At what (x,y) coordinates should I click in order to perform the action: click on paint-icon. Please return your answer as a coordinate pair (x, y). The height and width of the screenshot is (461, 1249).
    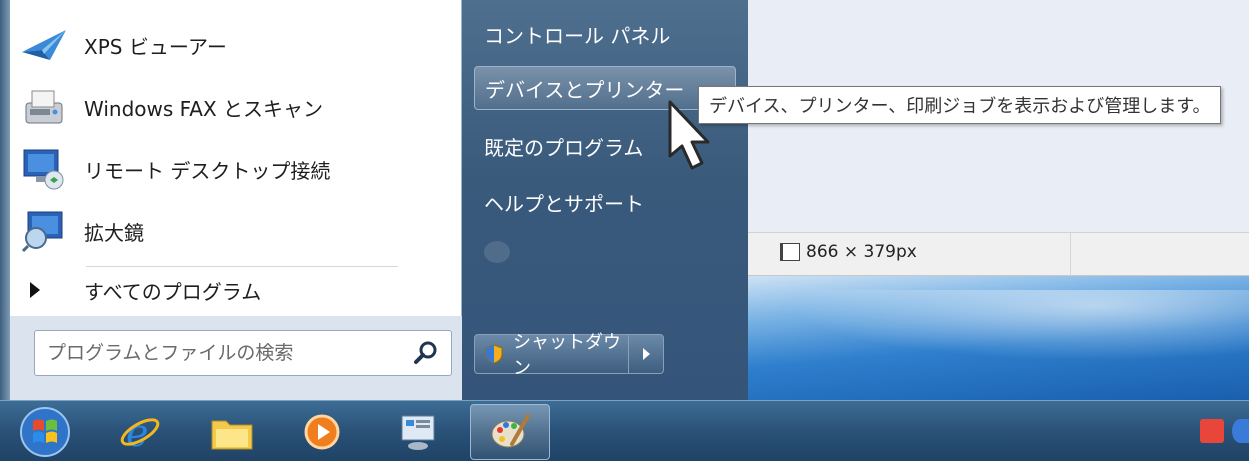
    Looking at the image, I should click on (510, 431).